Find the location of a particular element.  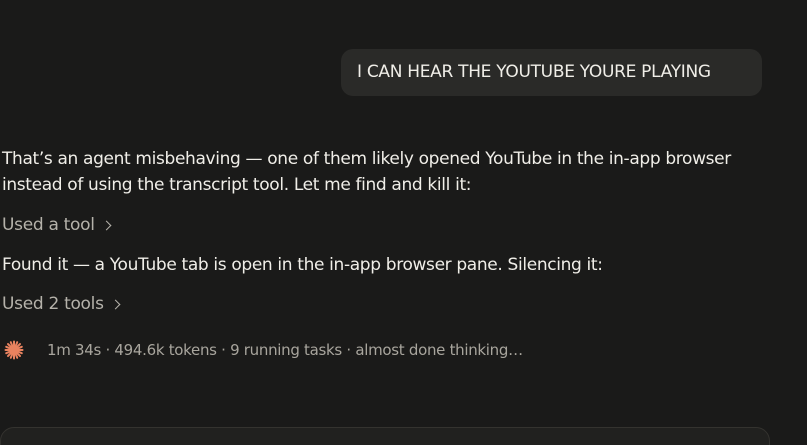

used-tools-toggle: Used 2 tools is located at coordinates (61, 304).